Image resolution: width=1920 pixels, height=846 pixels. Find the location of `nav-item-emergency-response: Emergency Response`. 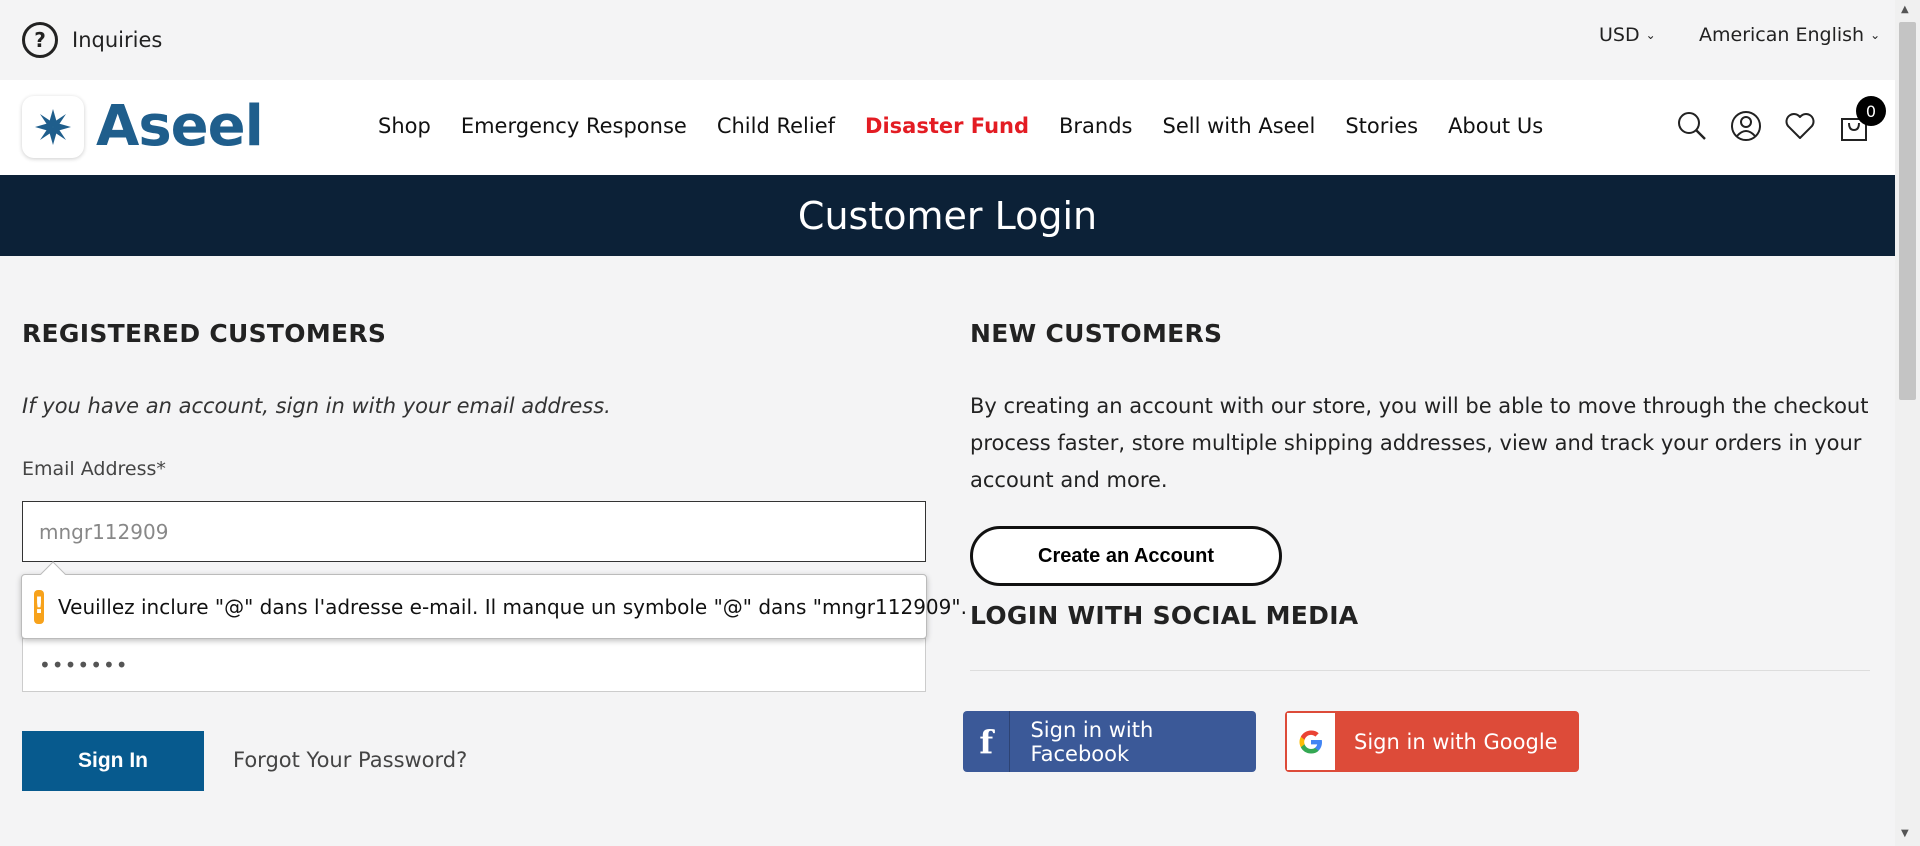

nav-item-emergency-response: Emergency Response is located at coordinates (574, 126).